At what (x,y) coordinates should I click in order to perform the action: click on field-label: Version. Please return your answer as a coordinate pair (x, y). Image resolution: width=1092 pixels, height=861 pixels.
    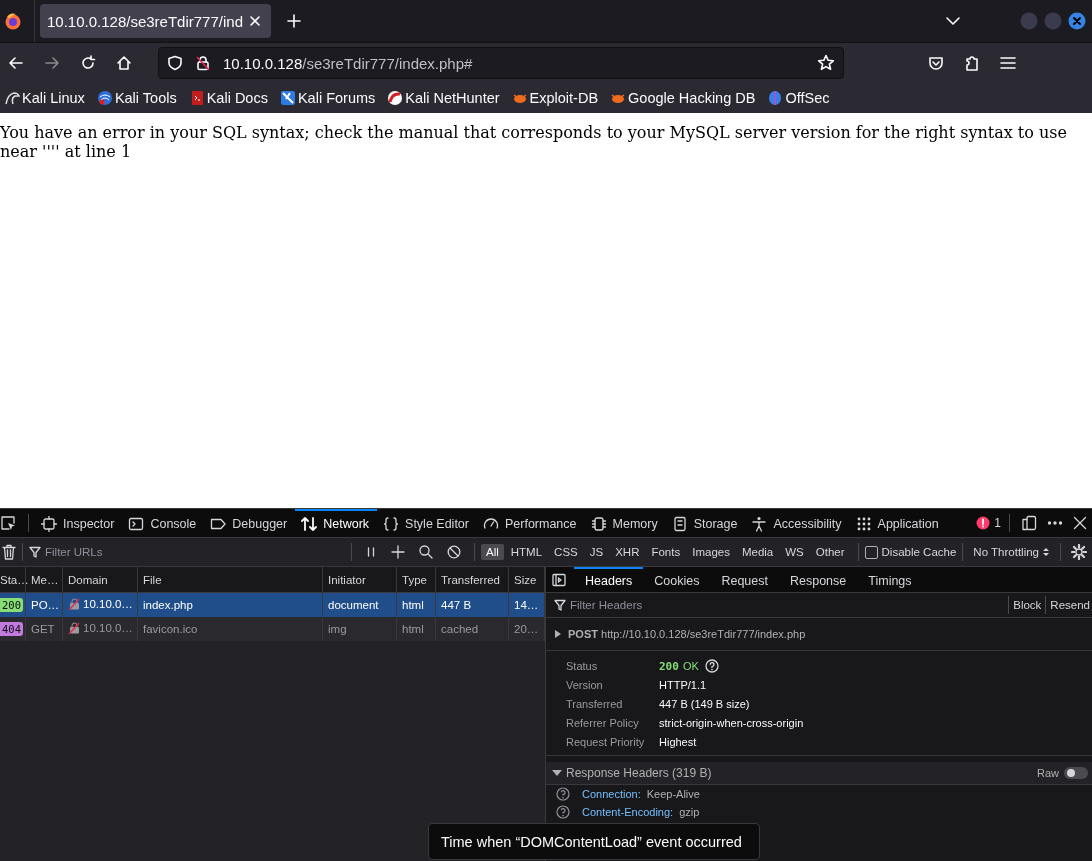
    Looking at the image, I should click on (585, 685).